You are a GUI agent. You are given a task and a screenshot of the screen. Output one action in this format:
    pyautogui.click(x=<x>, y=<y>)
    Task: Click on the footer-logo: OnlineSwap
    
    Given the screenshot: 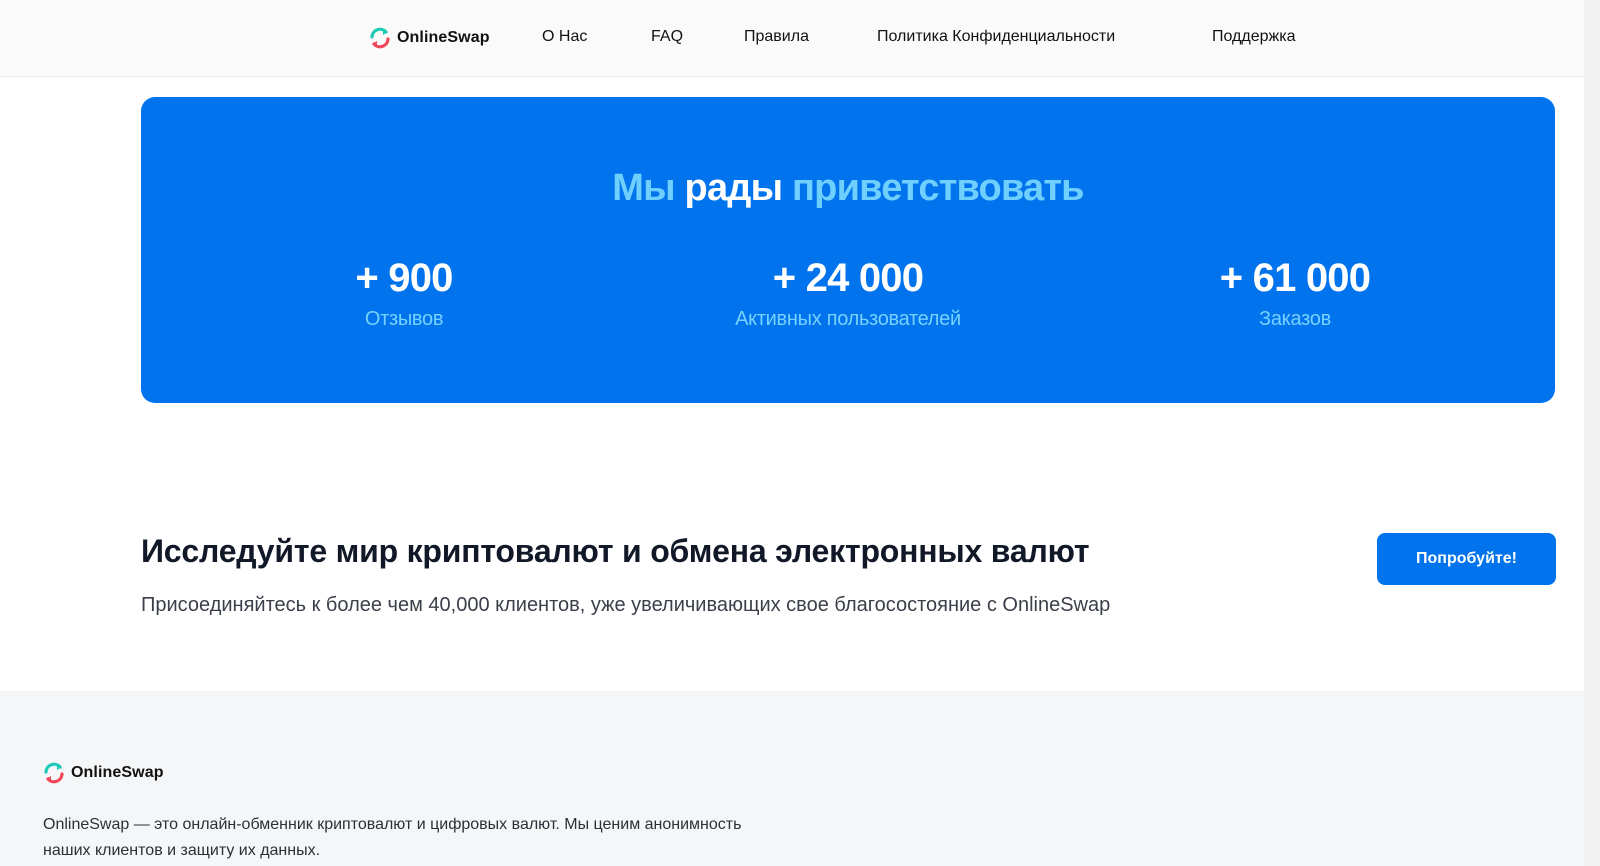 What is the action you would take?
    pyautogui.click(x=103, y=773)
    